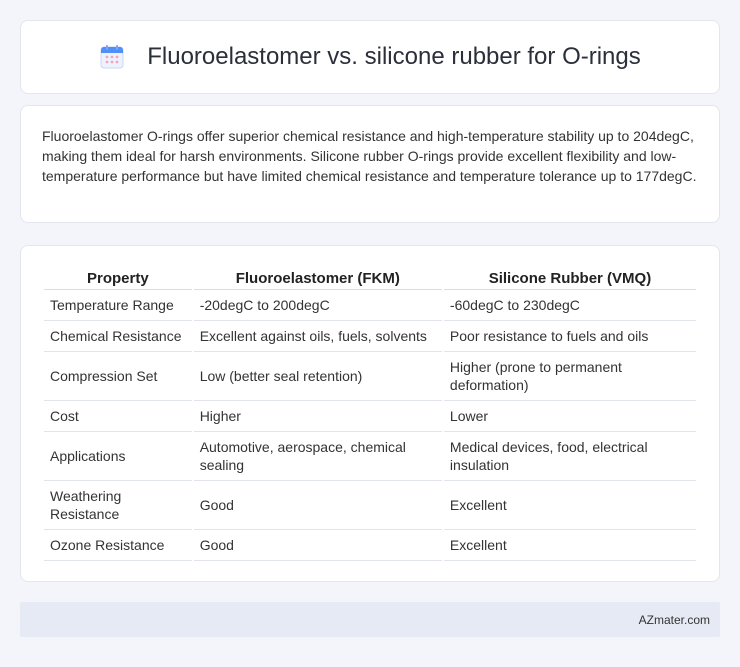 This screenshot has width=740, height=667. What do you see at coordinates (317, 376) in the screenshot?
I see `row-fkm-value: Low (better seal retention)` at bounding box center [317, 376].